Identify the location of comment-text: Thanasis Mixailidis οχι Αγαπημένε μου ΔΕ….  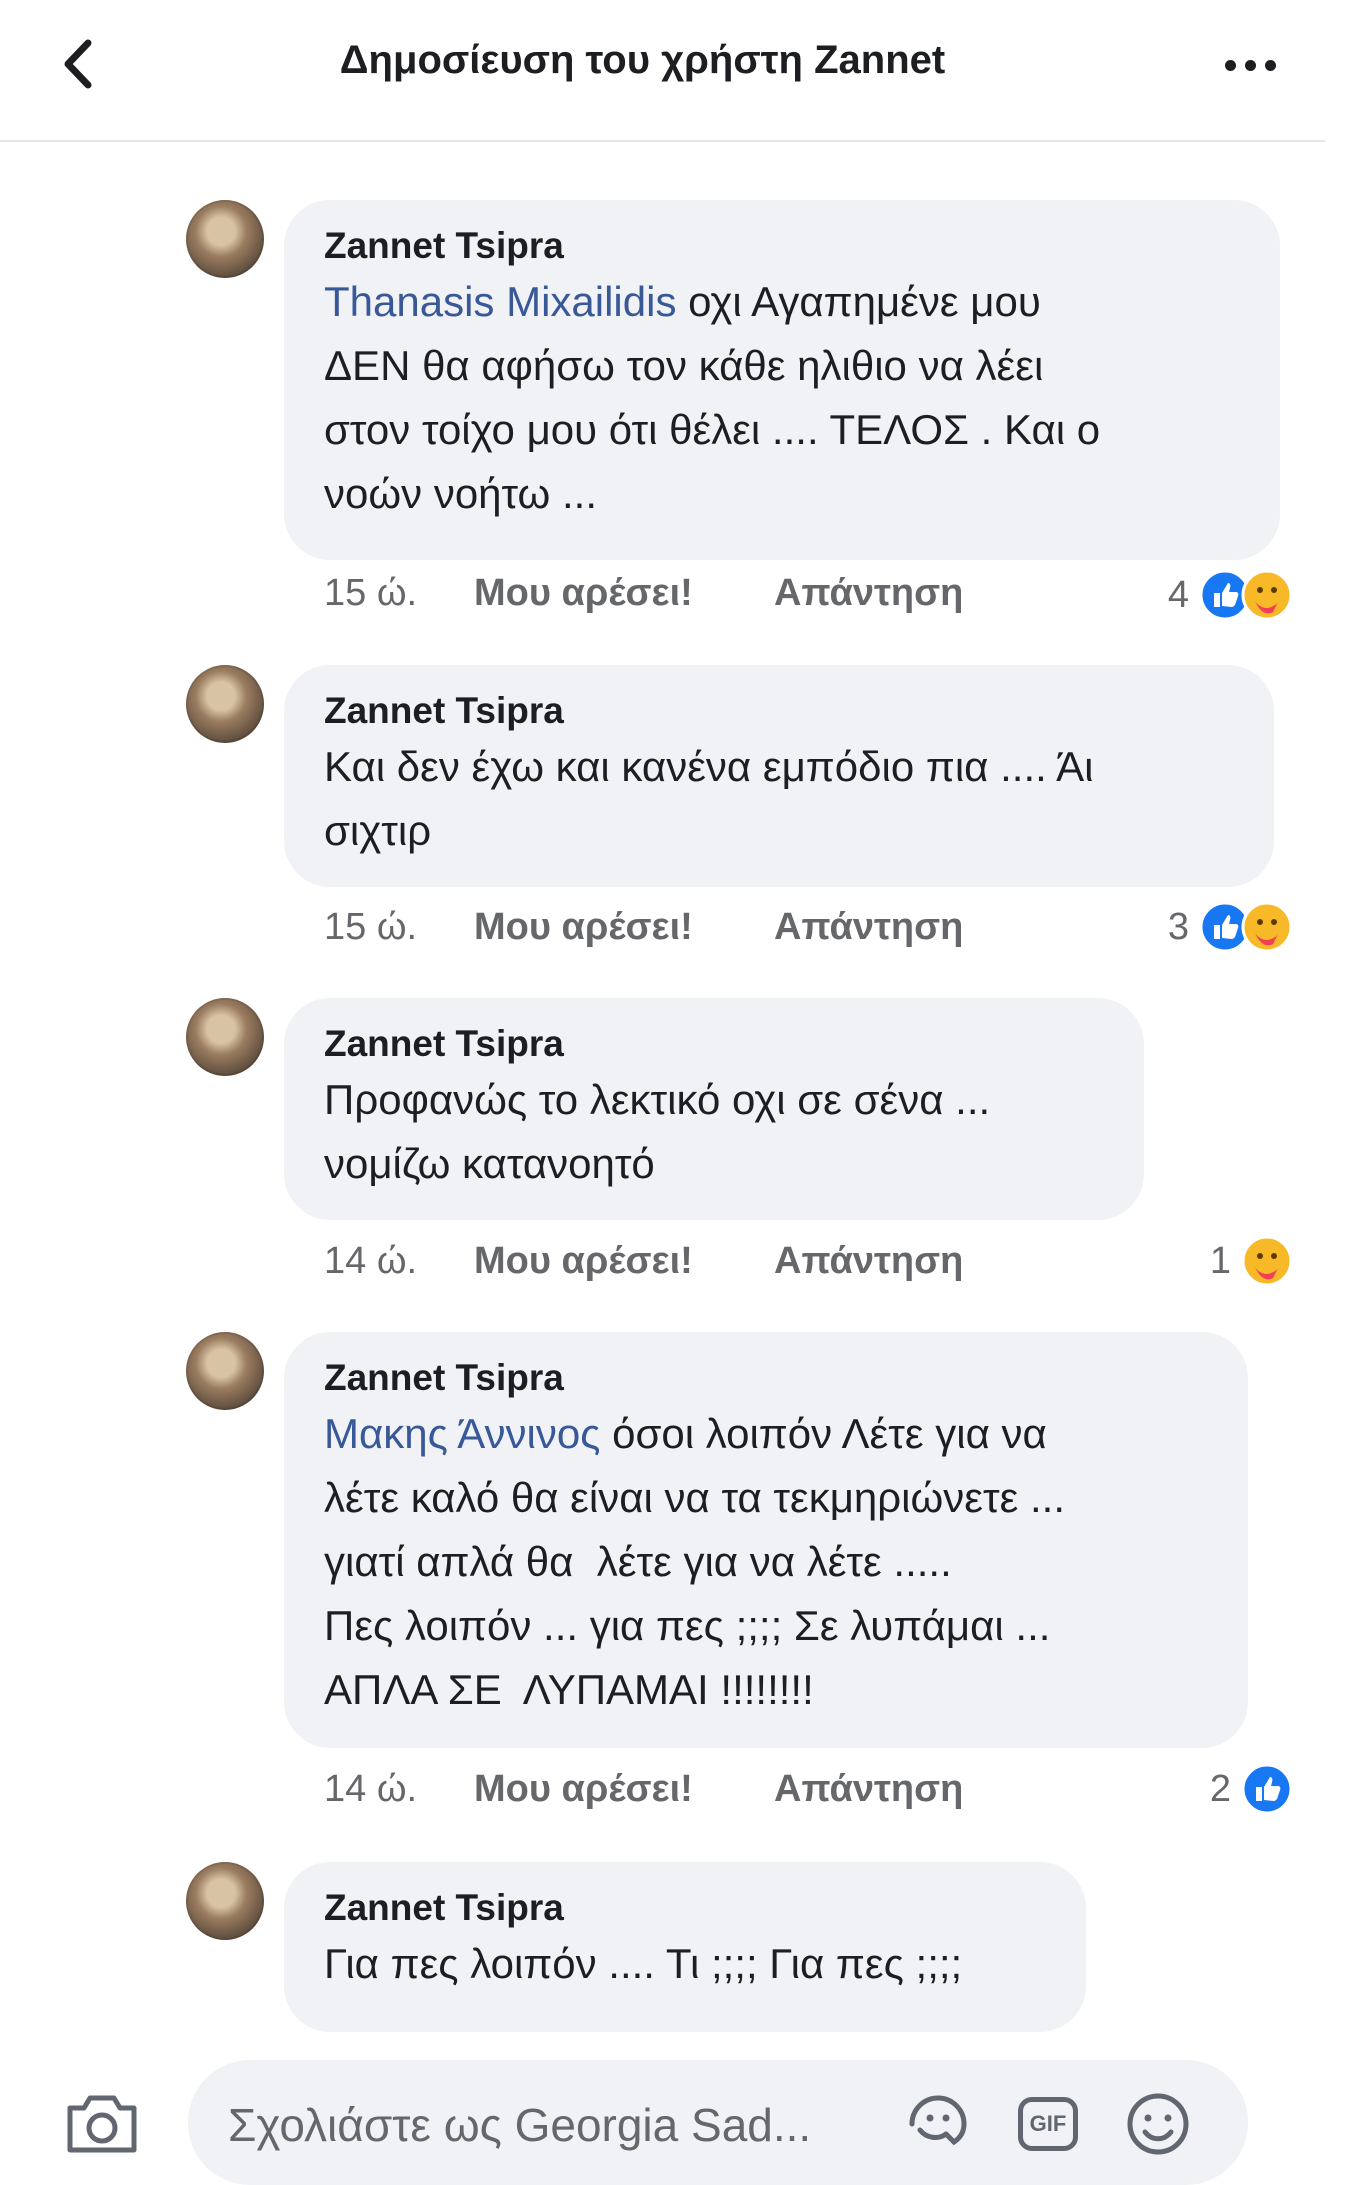
(712, 397).